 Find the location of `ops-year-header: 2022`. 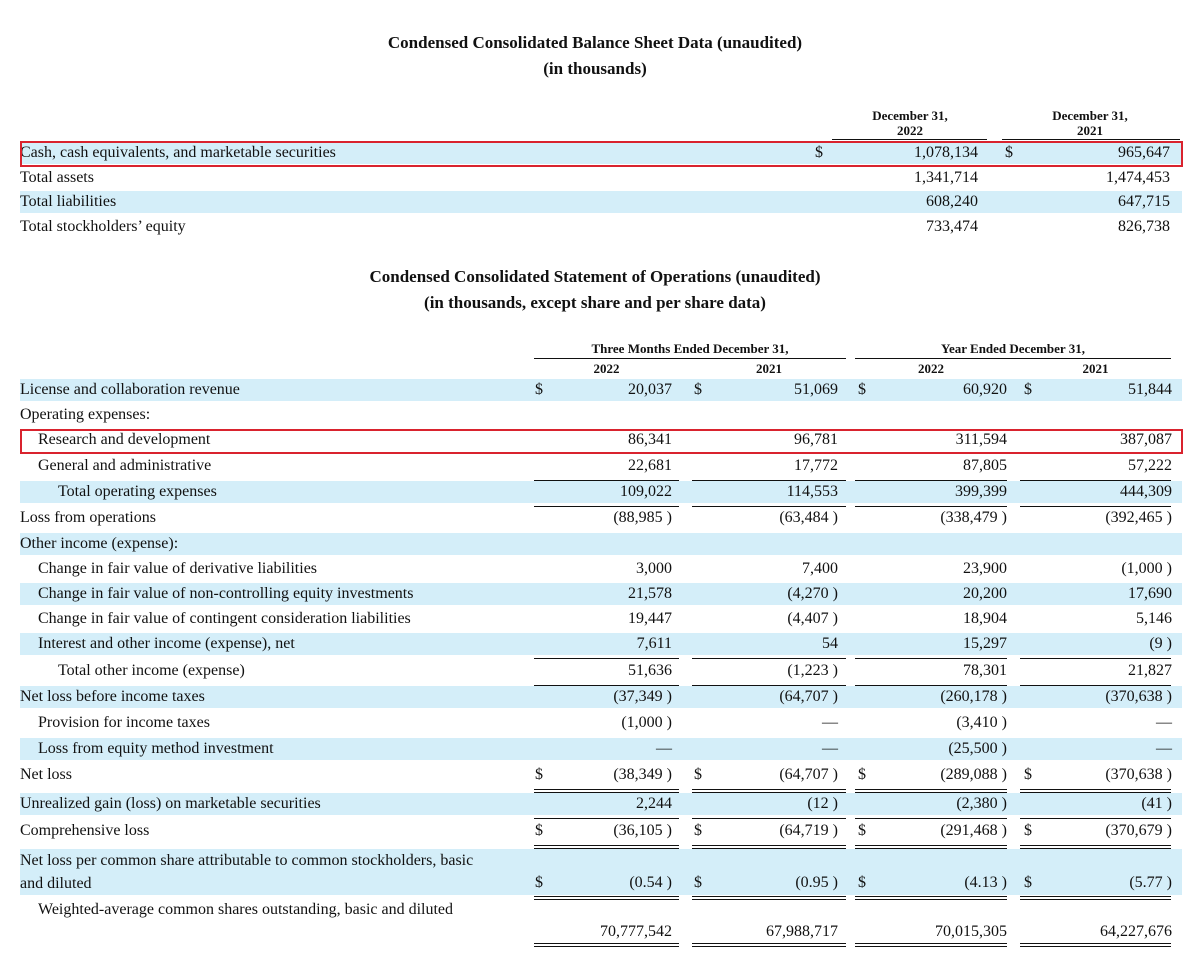

ops-year-header: 2022 is located at coordinates (606, 368).